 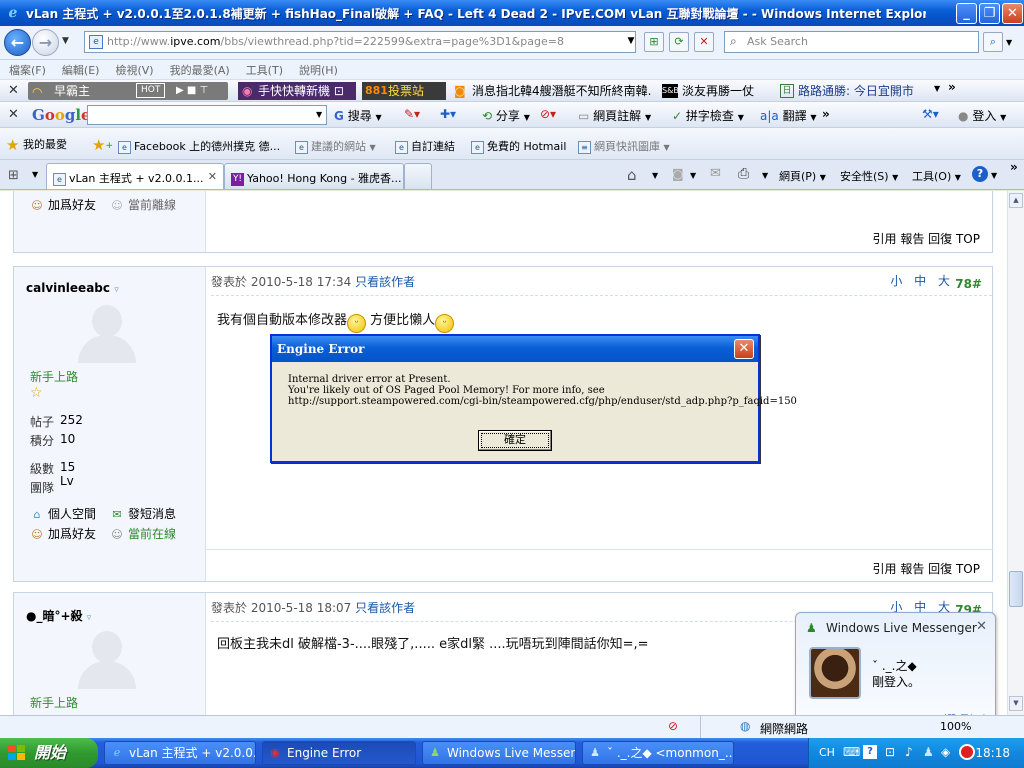 What do you see at coordinates (36, 145) in the screenshot?
I see `favorites-button: ★ 我的最愛` at bounding box center [36, 145].